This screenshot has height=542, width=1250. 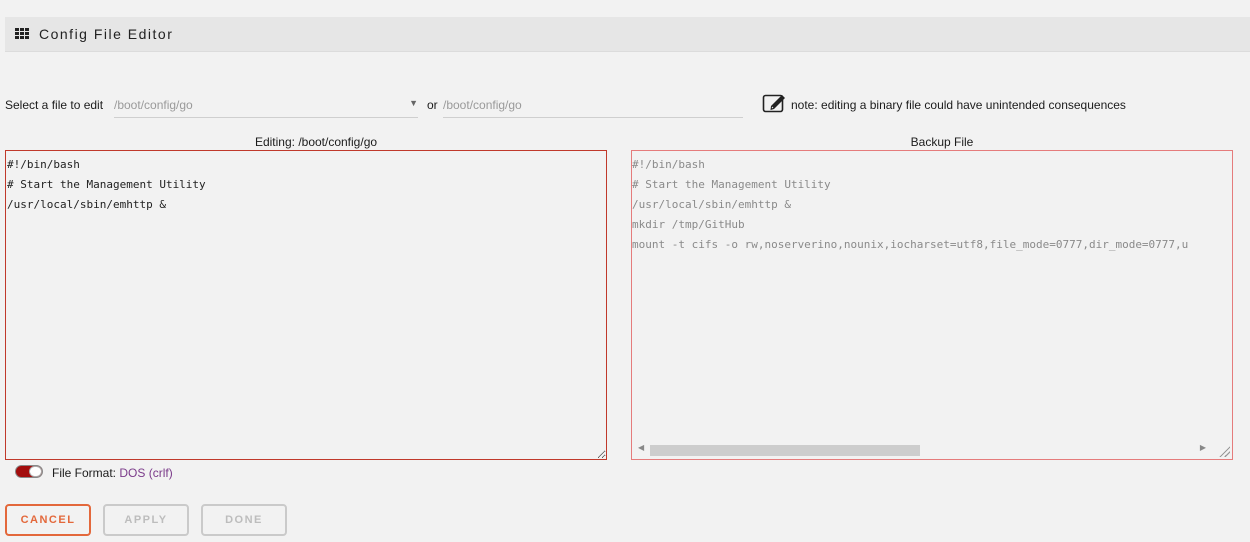 I want to click on backup-label: Backup File, so click(x=942, y=142).